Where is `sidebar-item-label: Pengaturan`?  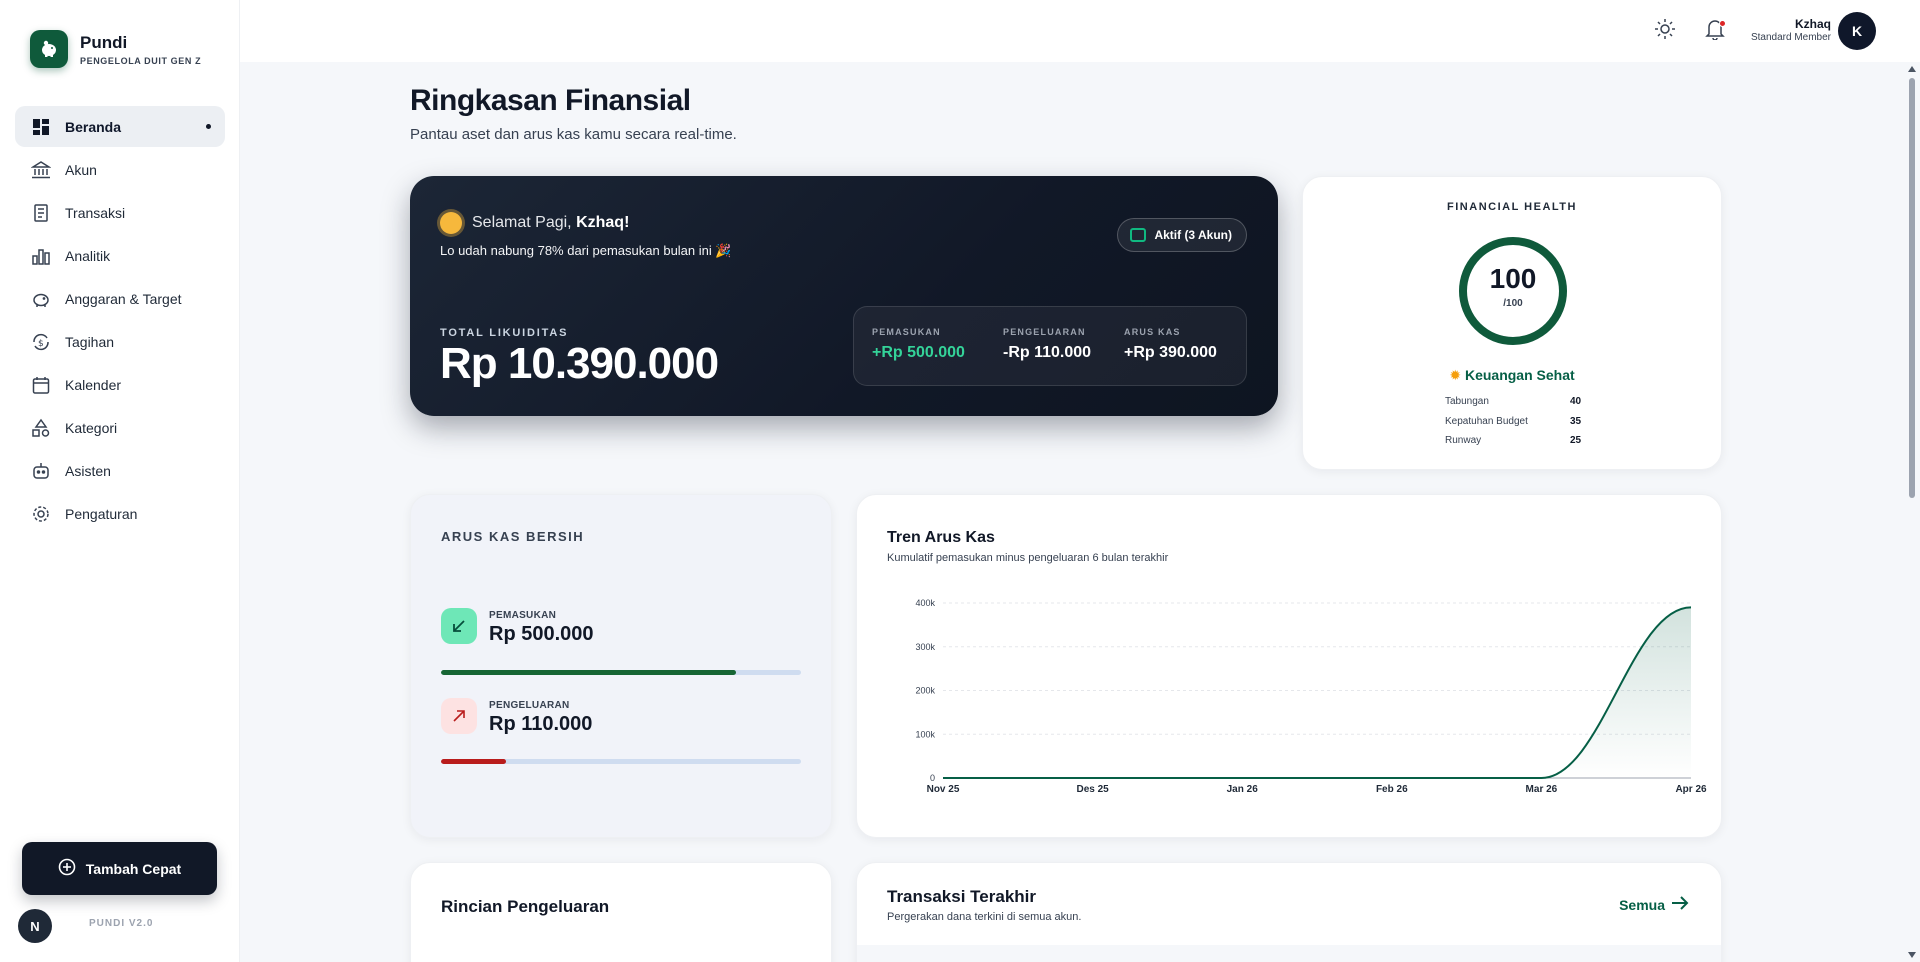
sidebar-item-label: Pengaturan is located at coordinates (101, 513).